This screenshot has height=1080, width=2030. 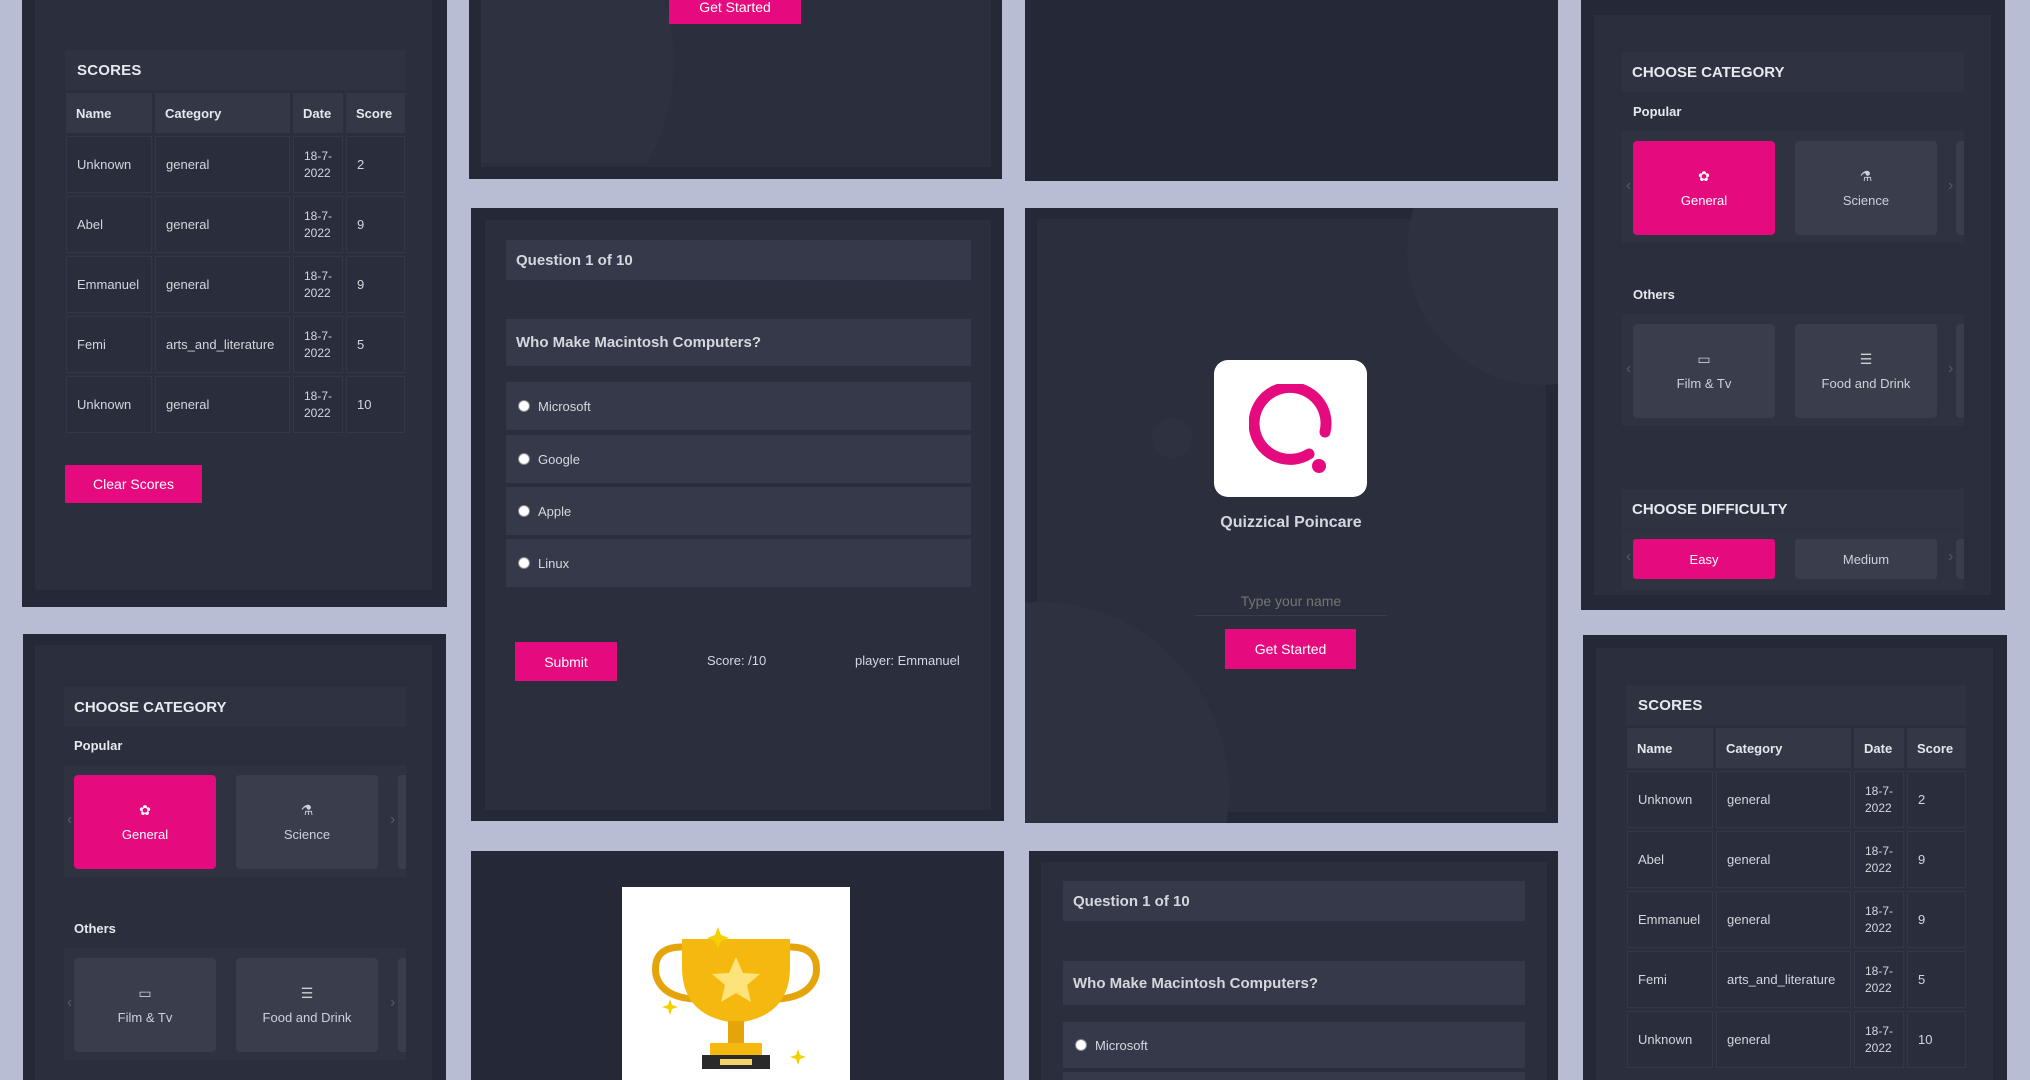 I want to click on difficulty-carousel: Easy Medium ‹ ›, so click(x=1793, y=560).